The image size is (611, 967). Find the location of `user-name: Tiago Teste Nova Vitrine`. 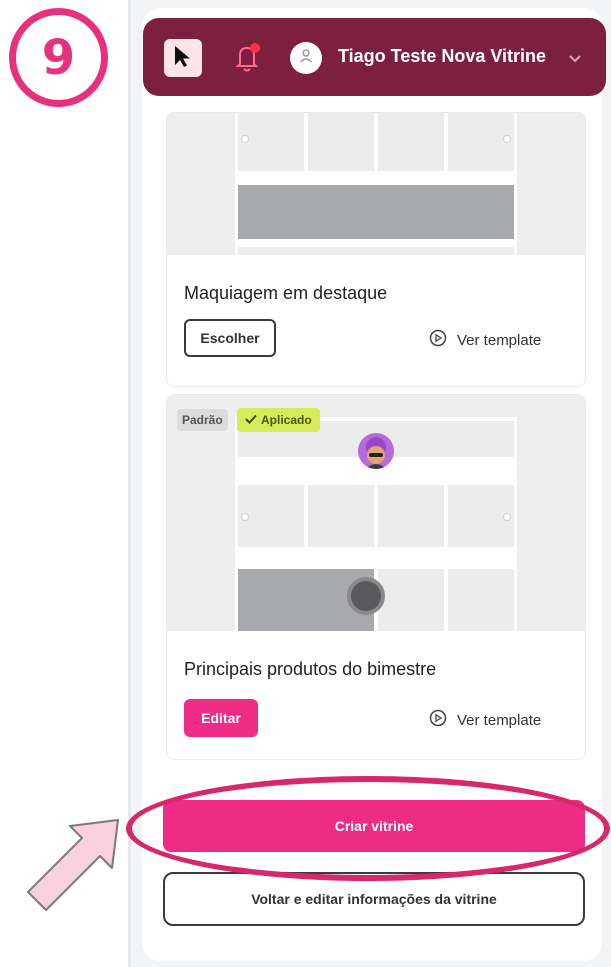

user-name: Tiago Teste Nova Vitrine is located at coordinates (442, 56).